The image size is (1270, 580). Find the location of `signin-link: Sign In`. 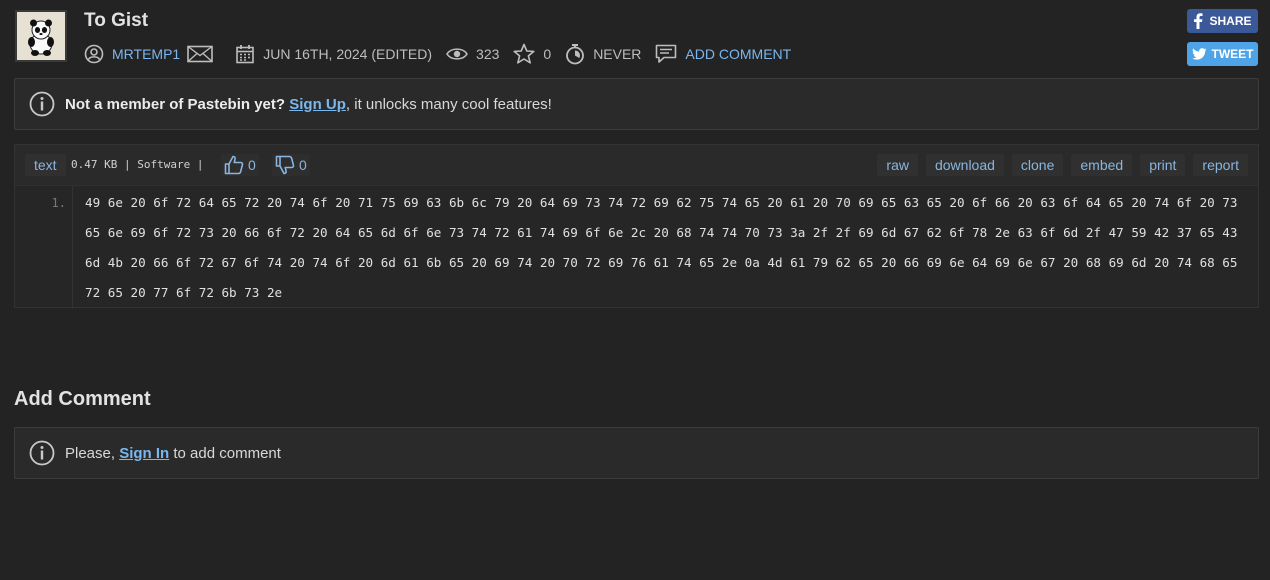

signin-link: Sign In is located at coordinates (144, 453).